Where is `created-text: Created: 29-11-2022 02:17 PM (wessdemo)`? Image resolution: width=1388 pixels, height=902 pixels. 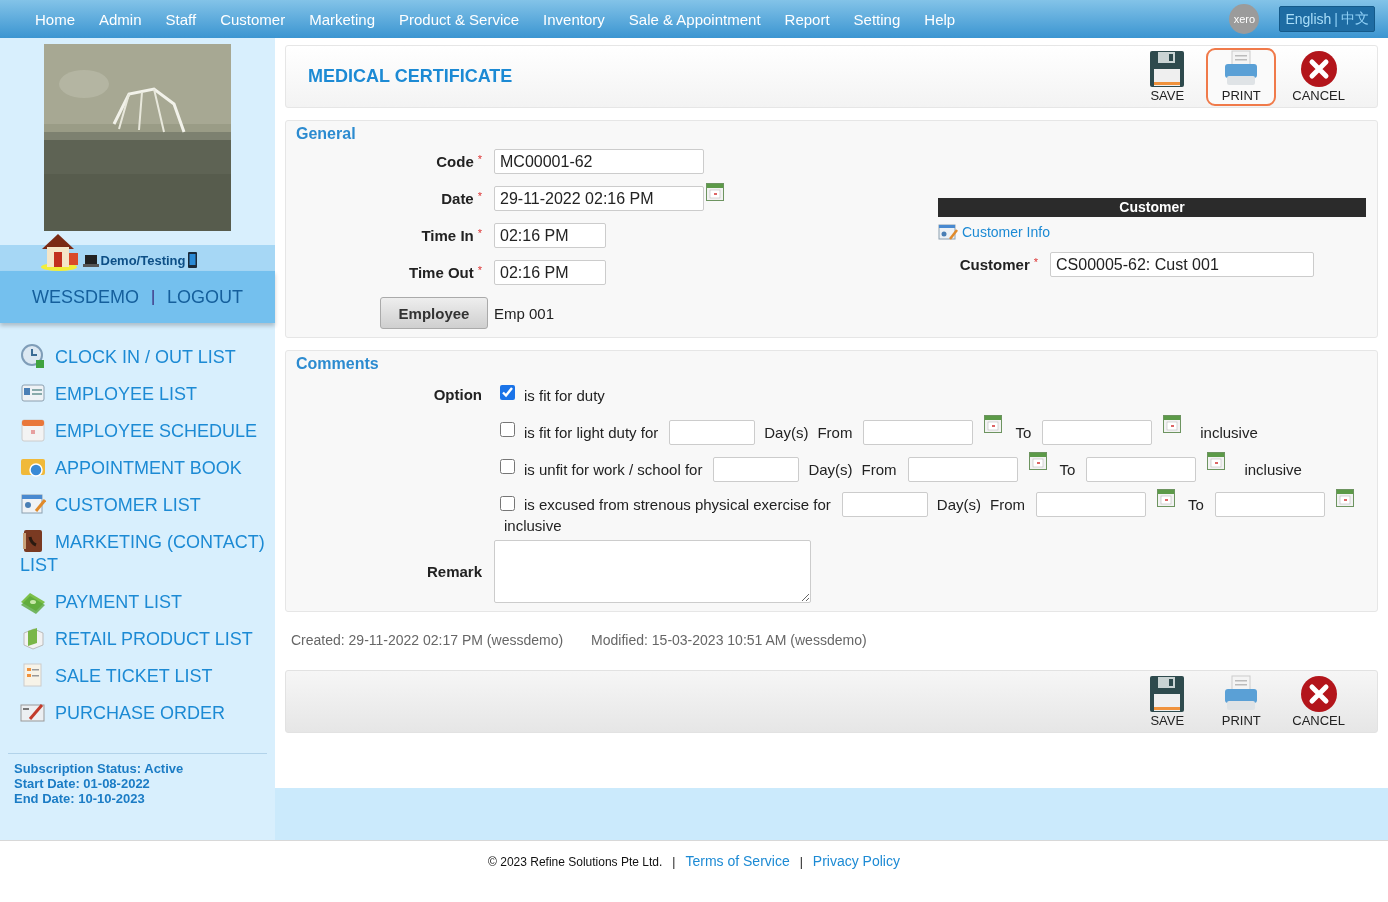 created-text: Created: 29-11-2022 02:17 PM (wessdemo) is located at coordinates (427, 640).